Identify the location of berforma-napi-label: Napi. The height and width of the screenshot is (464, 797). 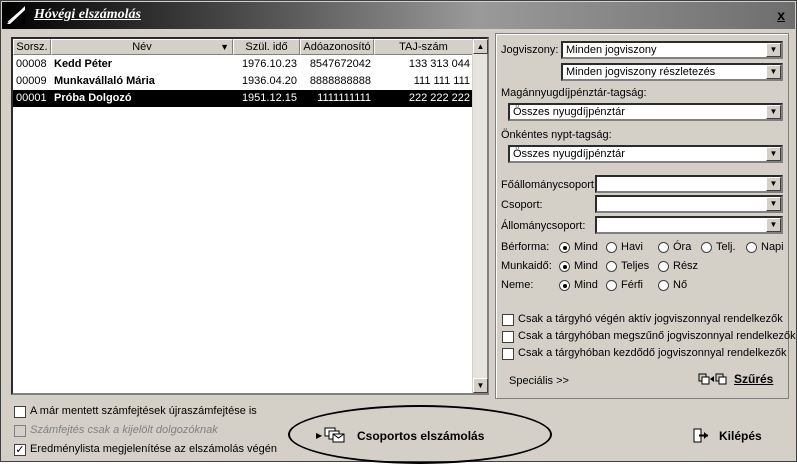
(772, 247).